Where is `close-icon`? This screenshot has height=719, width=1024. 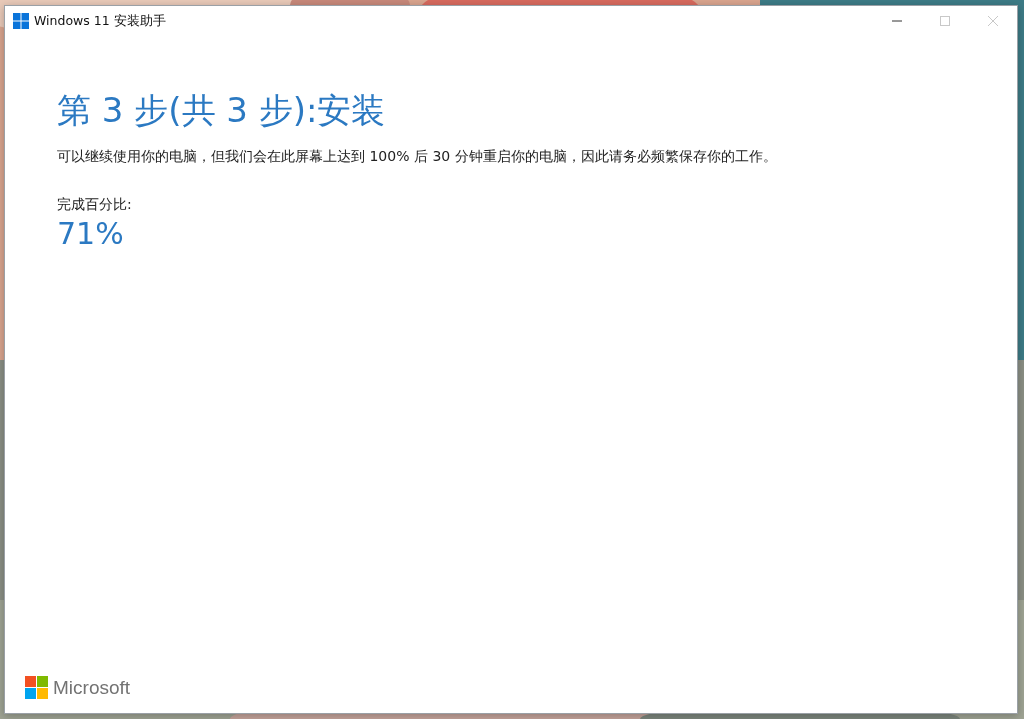 close-icon is located at coordinates (993, 21).